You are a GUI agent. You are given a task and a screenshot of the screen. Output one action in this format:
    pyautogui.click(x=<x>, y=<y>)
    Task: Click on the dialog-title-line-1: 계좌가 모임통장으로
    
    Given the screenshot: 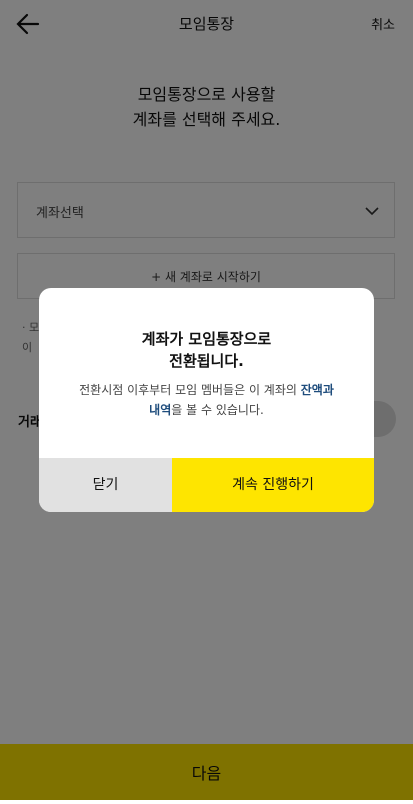 What is the action you would take?
    pyautogui.click(x=206, y=339)
    